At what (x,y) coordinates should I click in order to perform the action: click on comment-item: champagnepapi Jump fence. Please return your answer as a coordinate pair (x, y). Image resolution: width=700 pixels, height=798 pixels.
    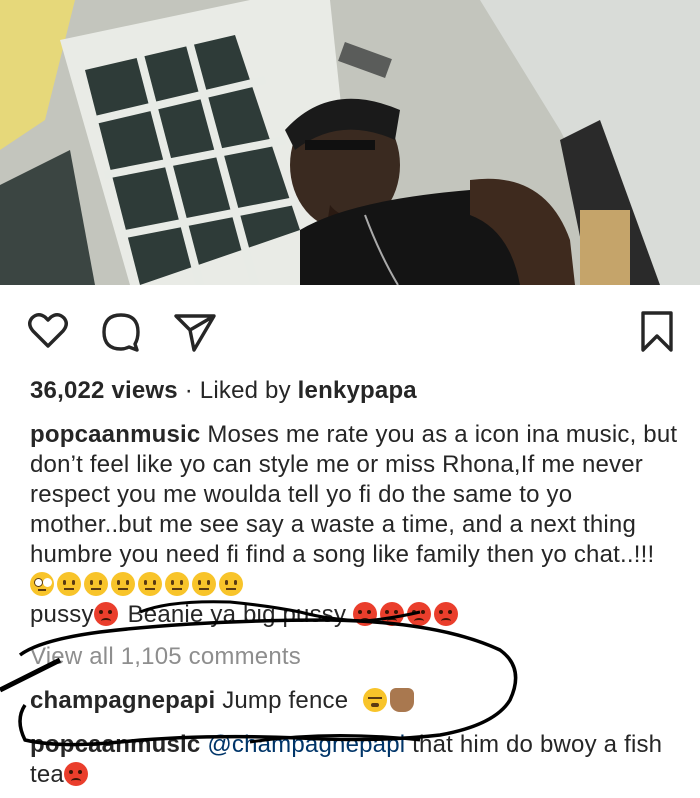
    Looking at the image, I should click on (223, 701).